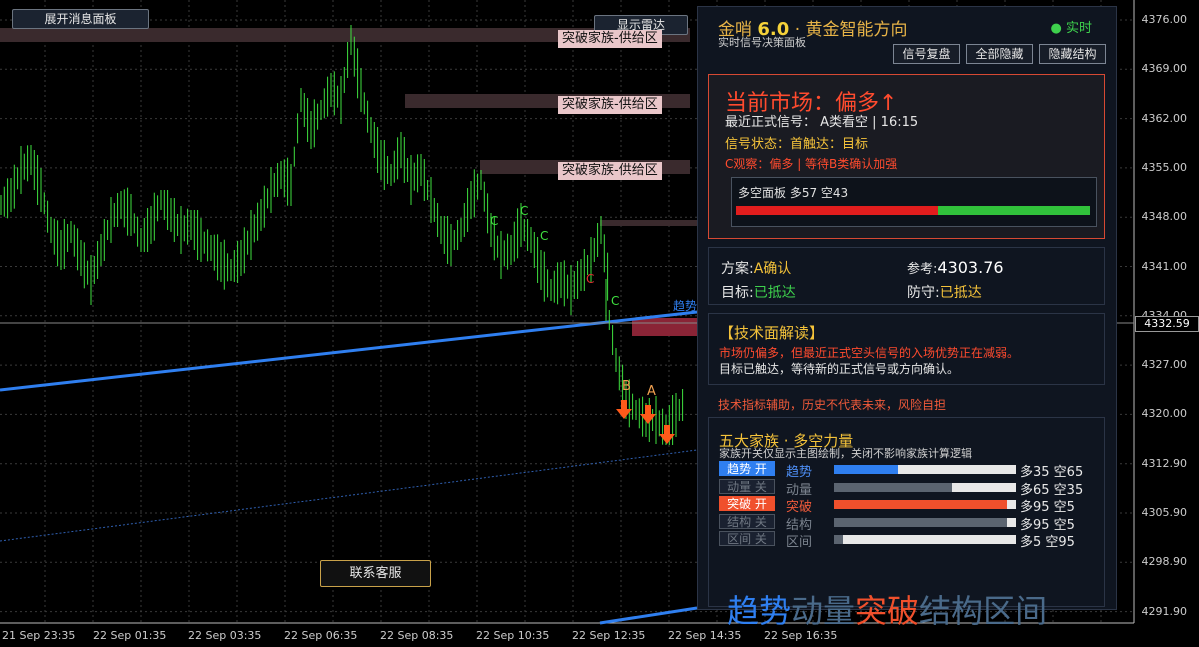 Image resolution: width=1199 pixels, height=647 pixels. What do you see at coordinates (747, 521) in the screenshot?
I see `family-toggle: 结构 关` at bounding box center [747, 521].